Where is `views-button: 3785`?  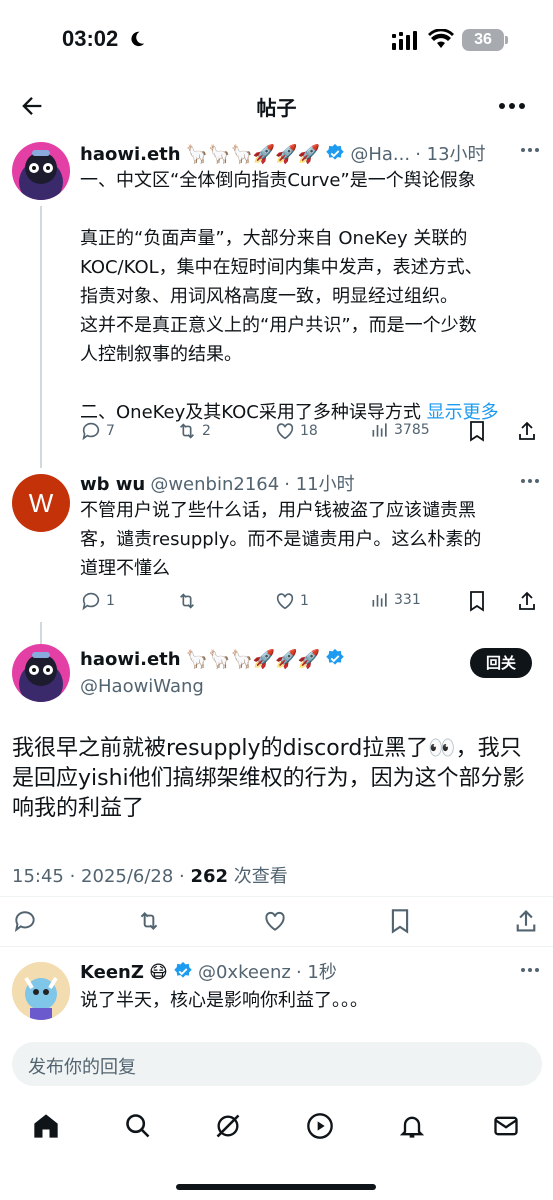
views-button: 3785 is located at coordinates (400, 430).